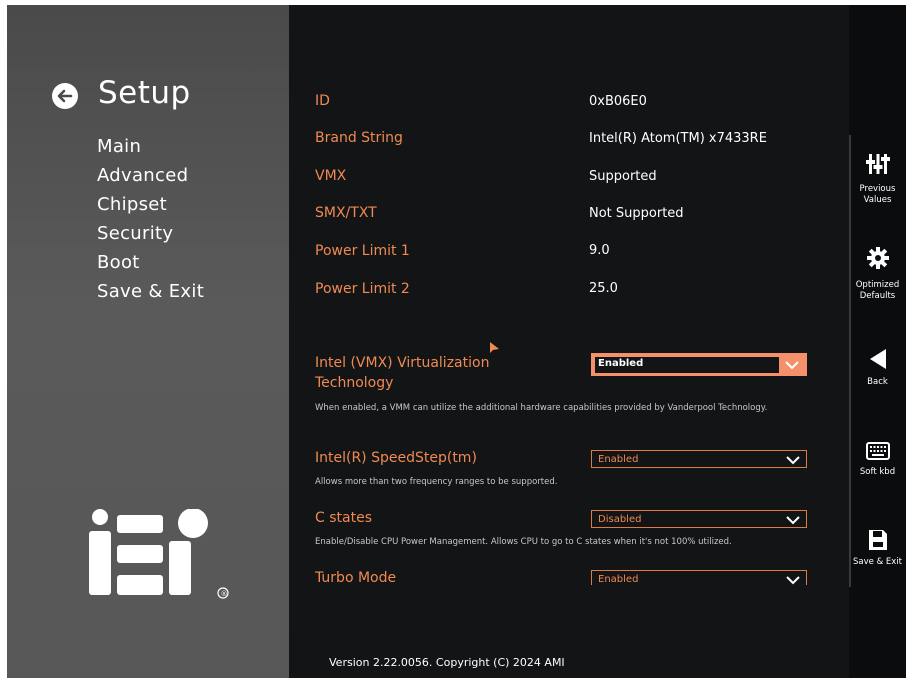 This screenshot has height=684, width=906. I want to click on turbo-row-clip: Turbo Mode Enabled, so click(569, 572).